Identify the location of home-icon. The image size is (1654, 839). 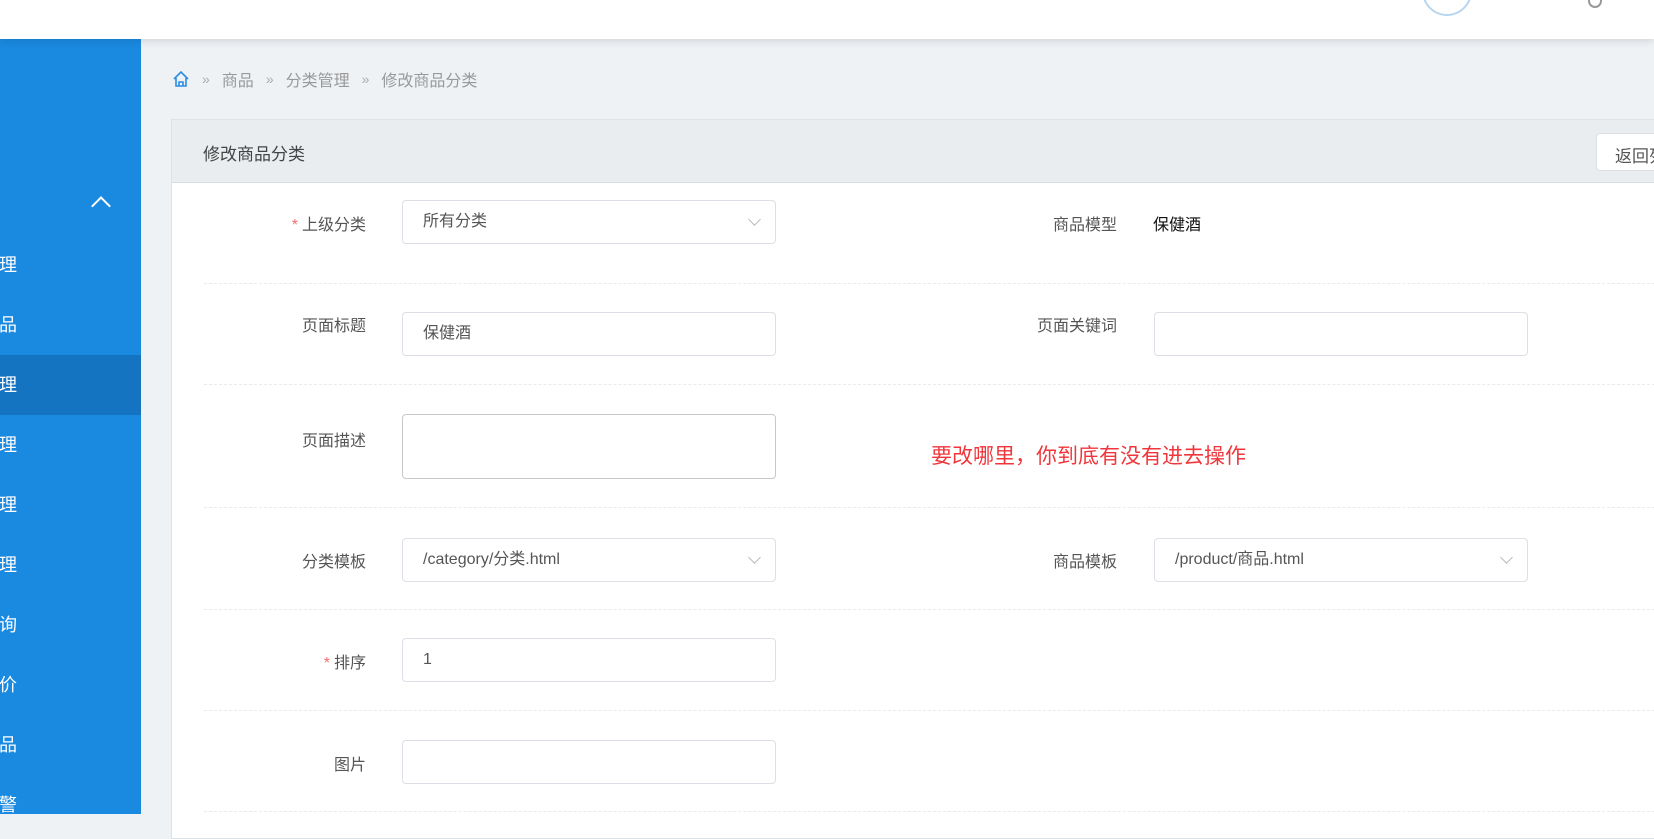
(181, 79).